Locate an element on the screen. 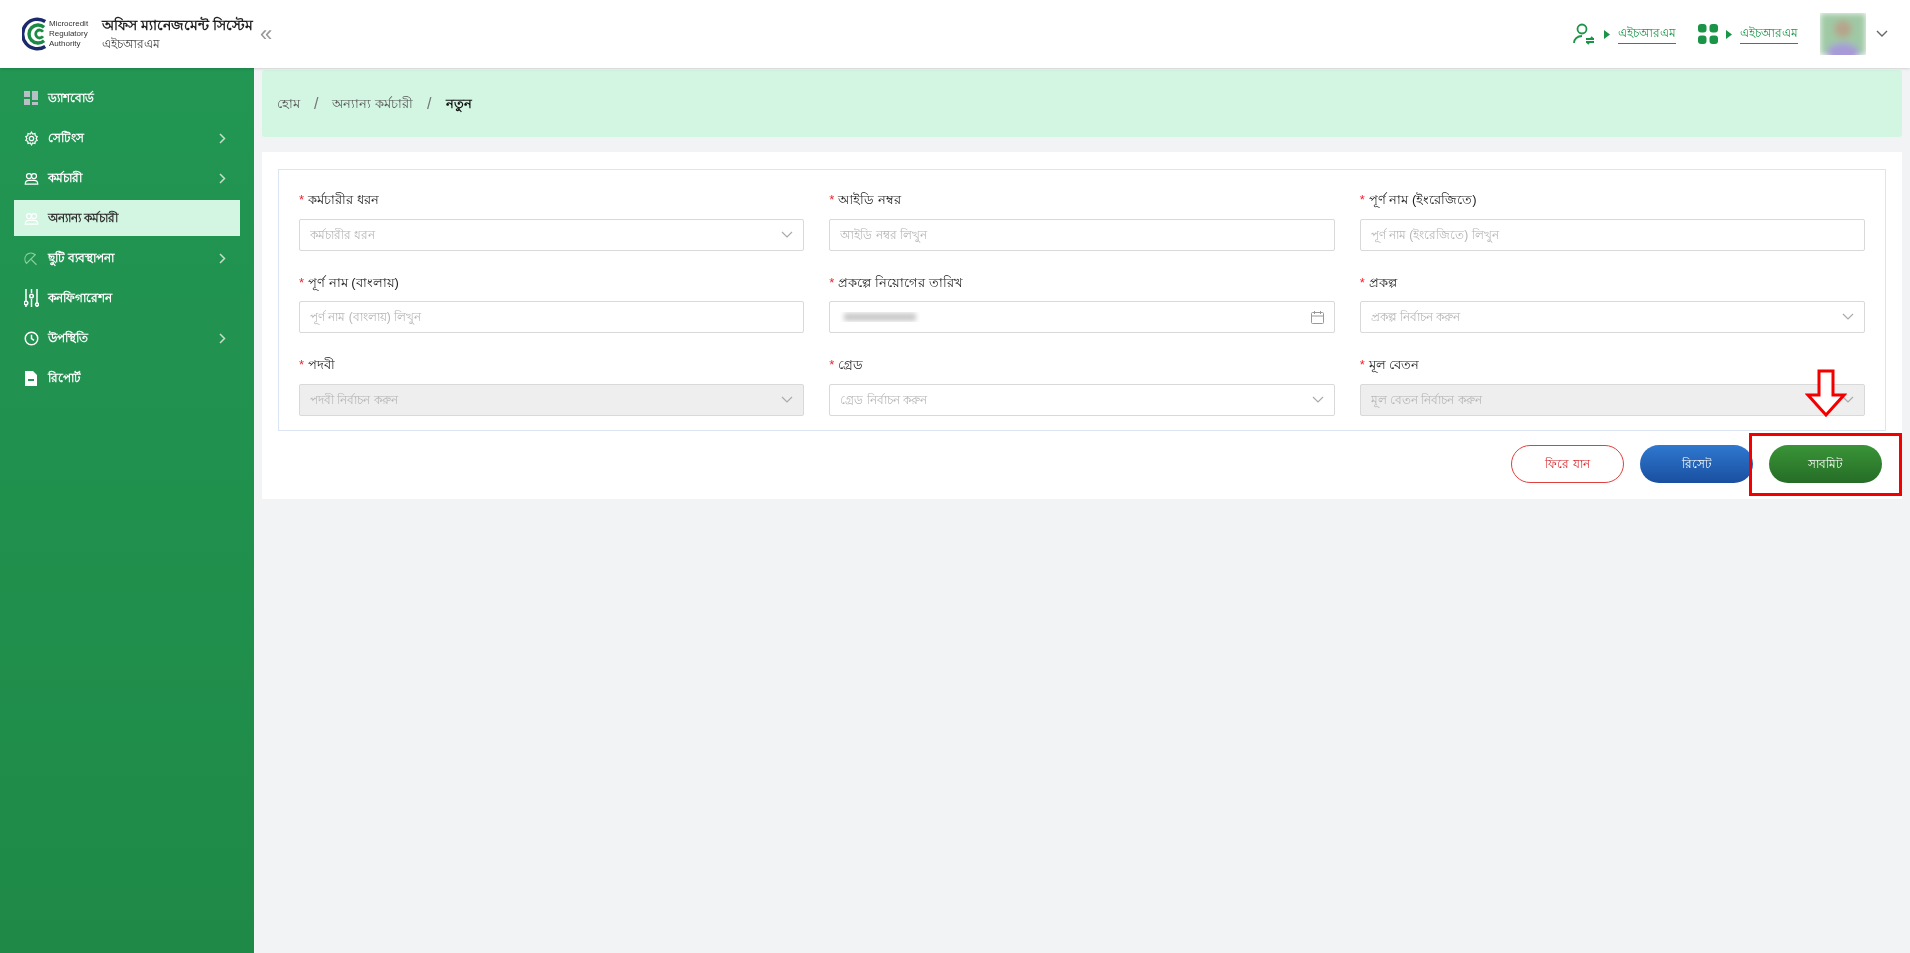  input-field: পূর্ণ নাম (বাংলায়) লিখুন is located at coordinates (552, 317).